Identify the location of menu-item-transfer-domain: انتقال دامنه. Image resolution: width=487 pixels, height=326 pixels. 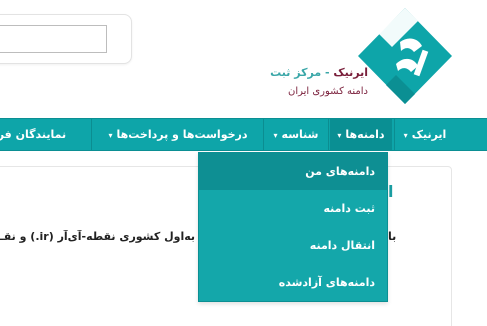
(293, 245).